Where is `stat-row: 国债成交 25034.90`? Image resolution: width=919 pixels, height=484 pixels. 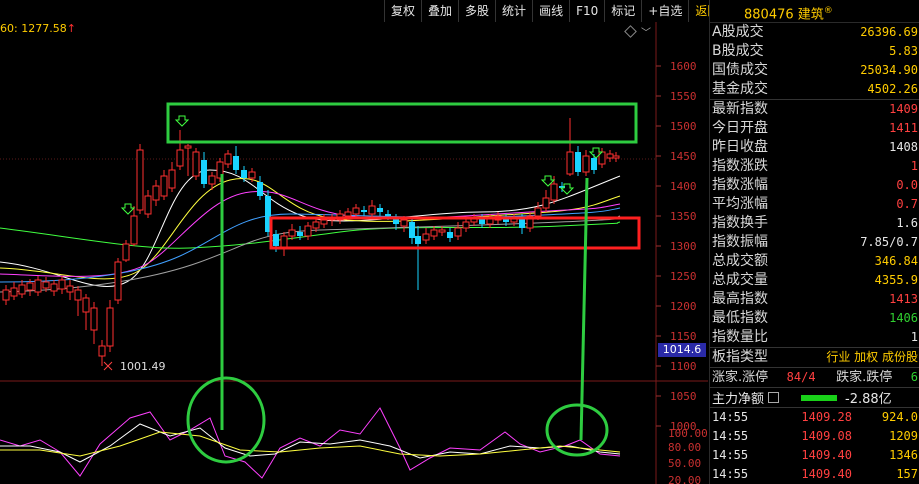
stat-row: 国债成交 25034.90 is located at coordinates (814, 70).